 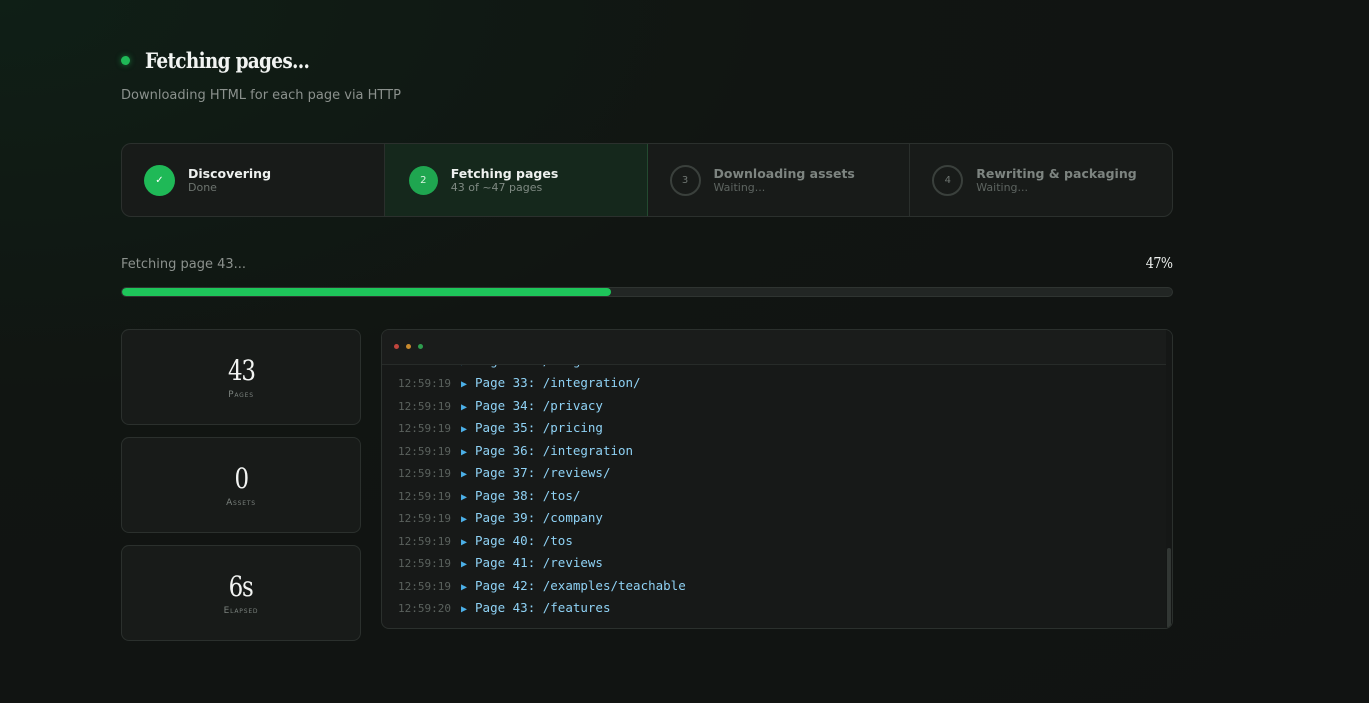 What do you see at coordinates (424, 608) in the screenshot?
I see `log-timestamp: 12:59:20` at bounding box center [424, 608].